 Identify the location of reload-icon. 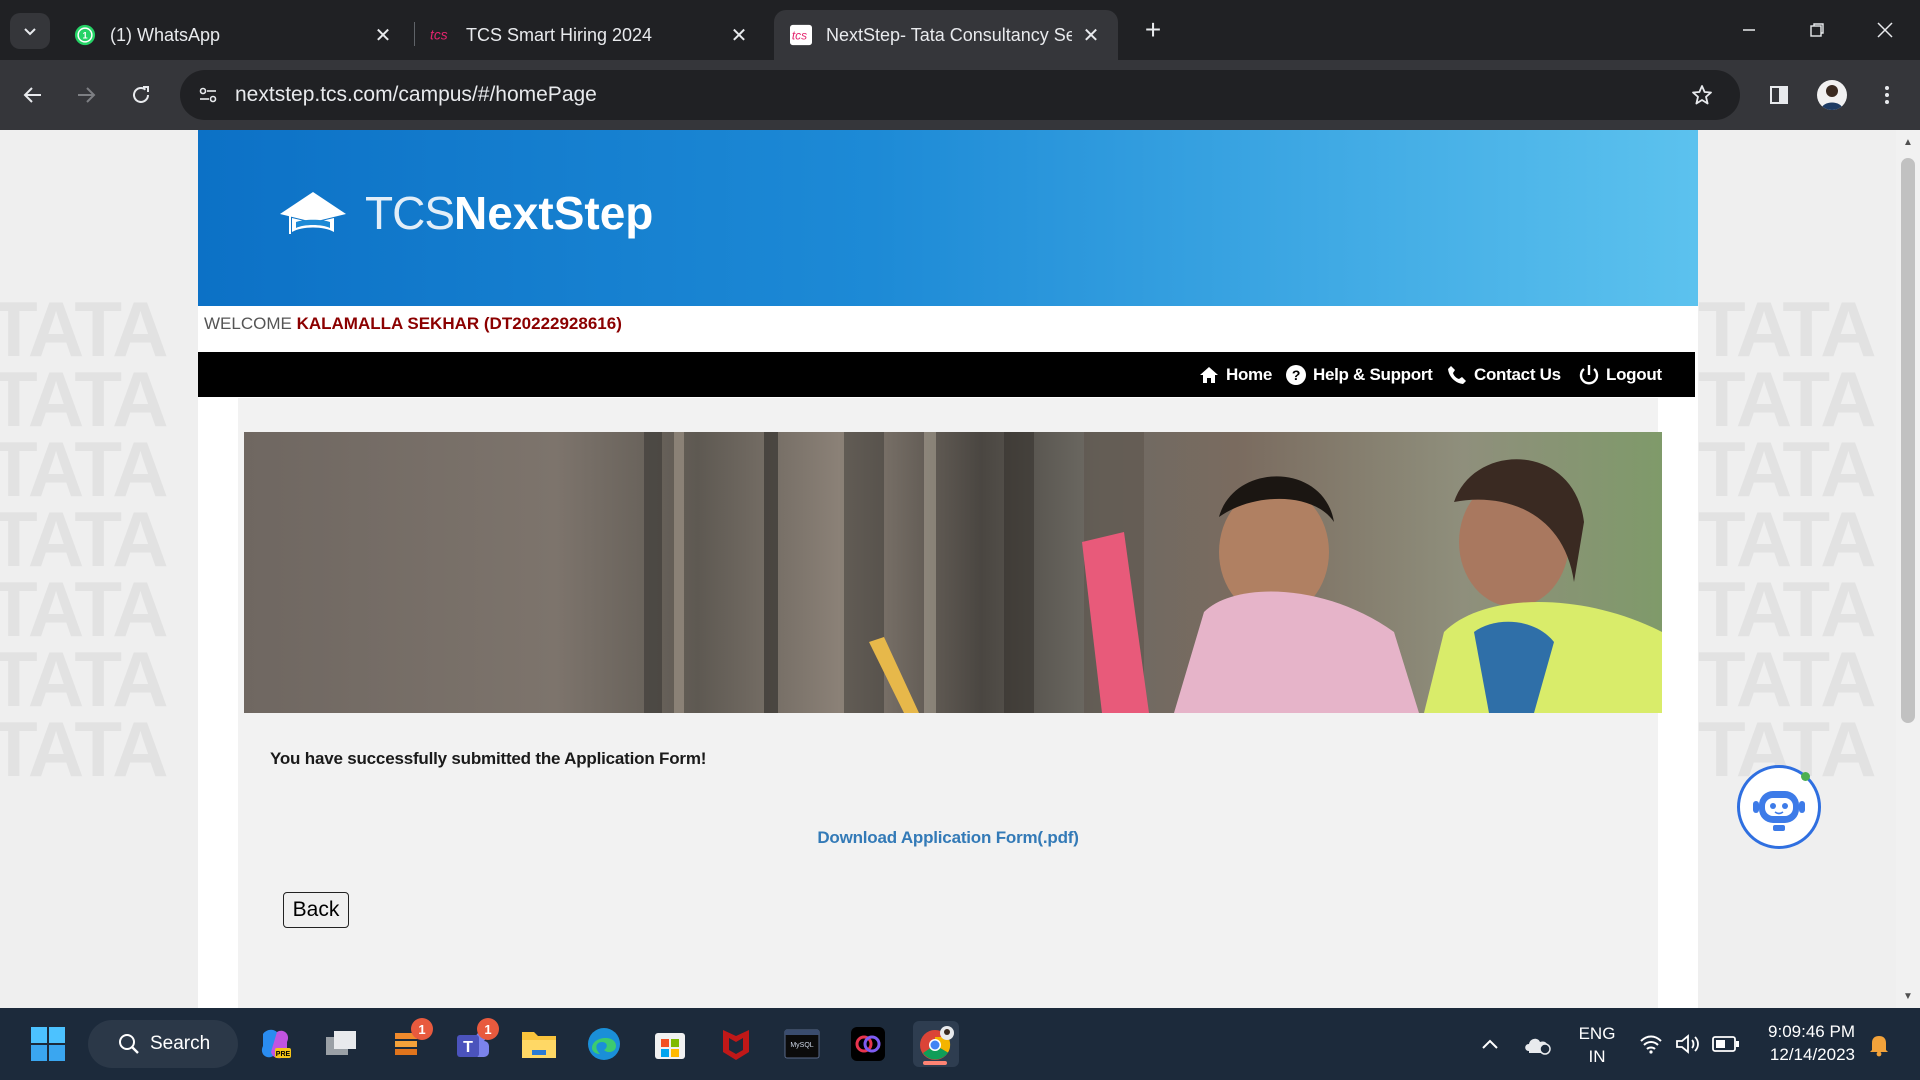
(141, 94).